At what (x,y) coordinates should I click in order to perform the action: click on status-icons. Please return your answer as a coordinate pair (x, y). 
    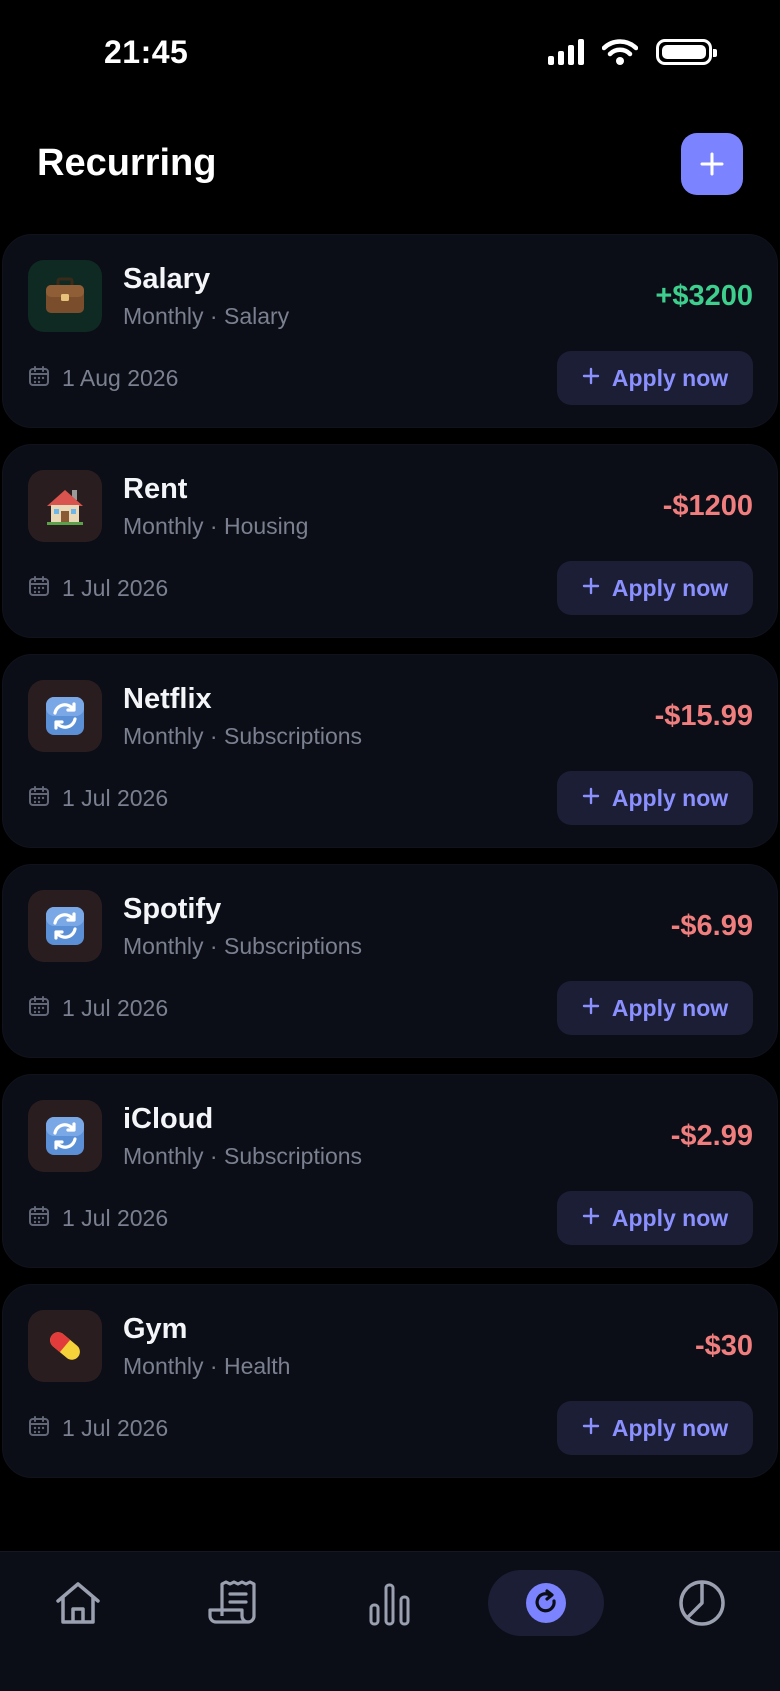
    Looking at the image, I should click on (632, 52).